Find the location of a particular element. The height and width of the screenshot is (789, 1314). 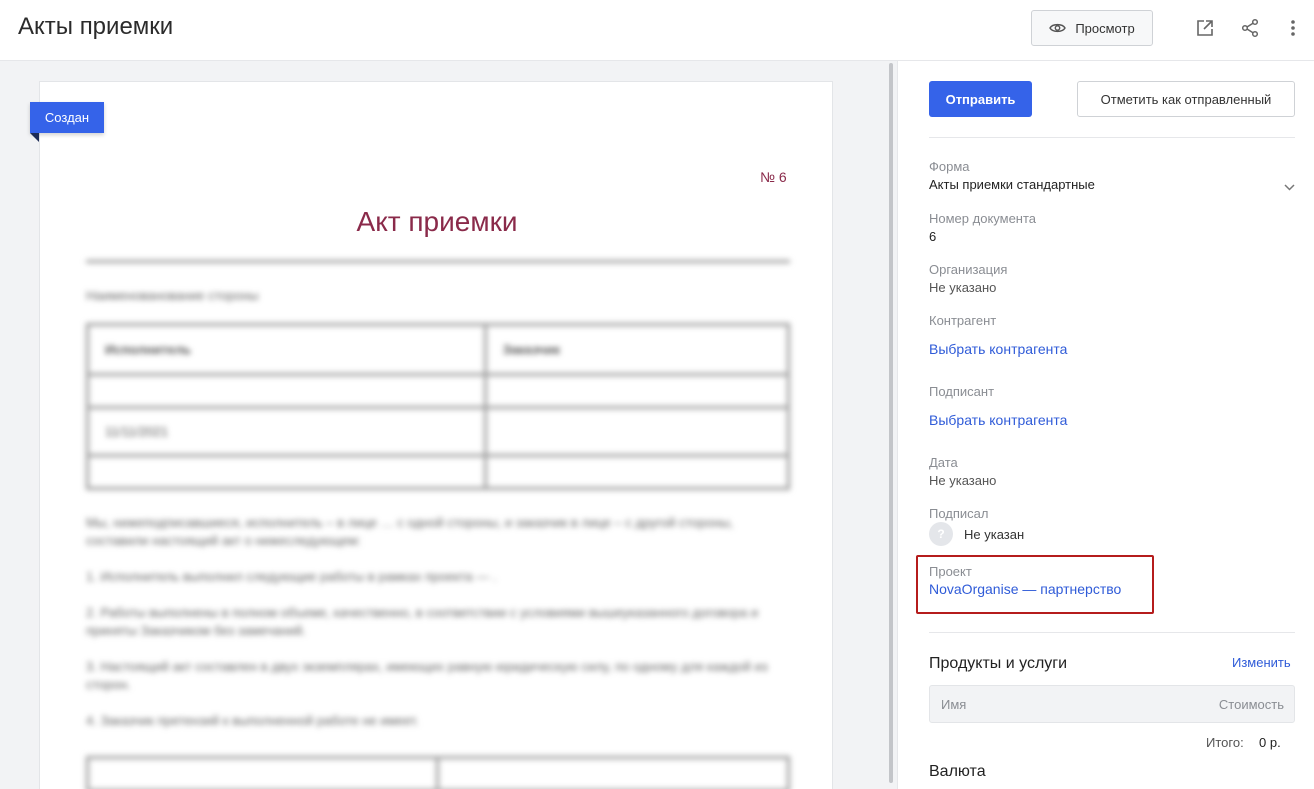

select-counterparty-link: Выбрать контрагента is located at coordinates (998, 349).